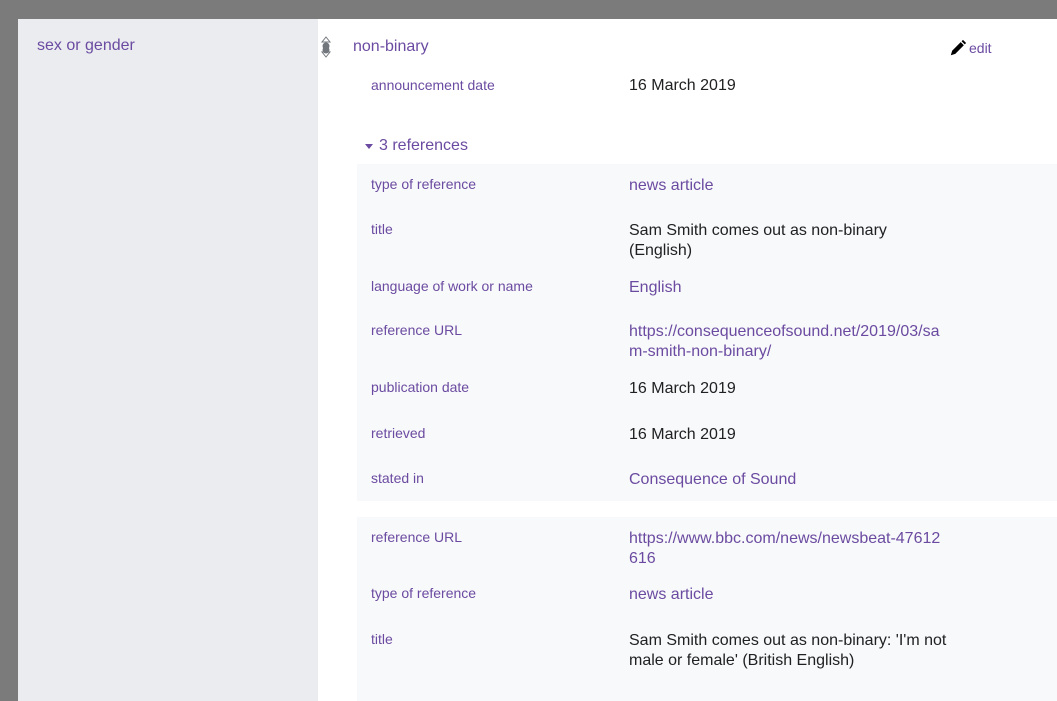  What do you see at coordinates (86, 46) in the screenshot?
I see `property-label: sex or gender` at bounding box center [86, 46].